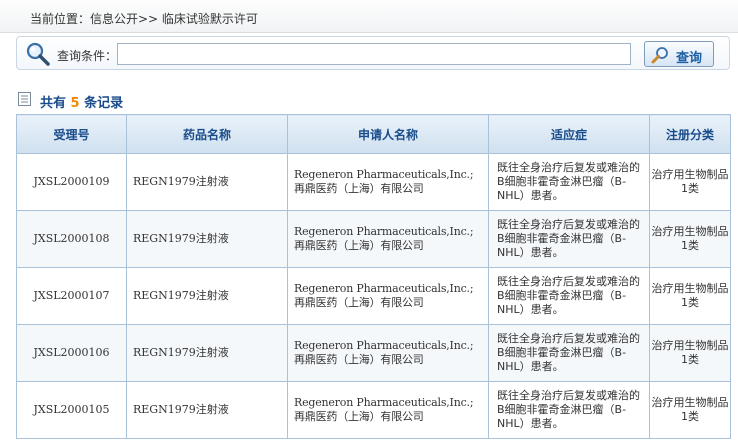 Image resolution: width=738 pixels, height=443 pixels. What do you see at coordinates (369, 16) in the screenshot?
I see `breadcrumb-bar: 当前位置：信息公开>> 临床试验默示许可` at bounding box center [369, 16].